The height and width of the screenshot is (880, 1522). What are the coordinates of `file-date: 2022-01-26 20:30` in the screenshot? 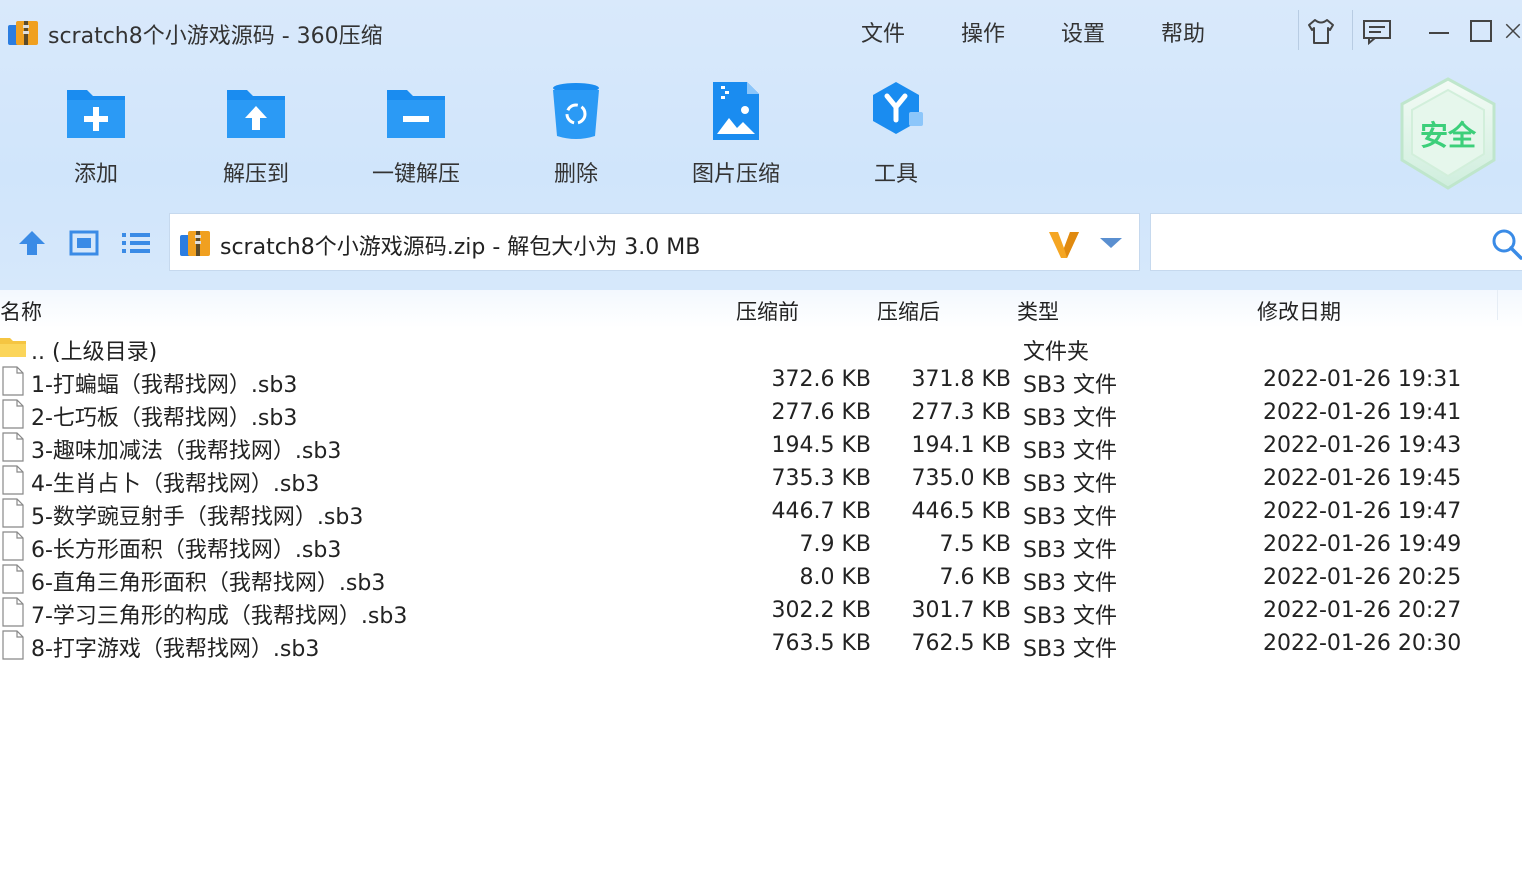 It's located at (1362, 643).